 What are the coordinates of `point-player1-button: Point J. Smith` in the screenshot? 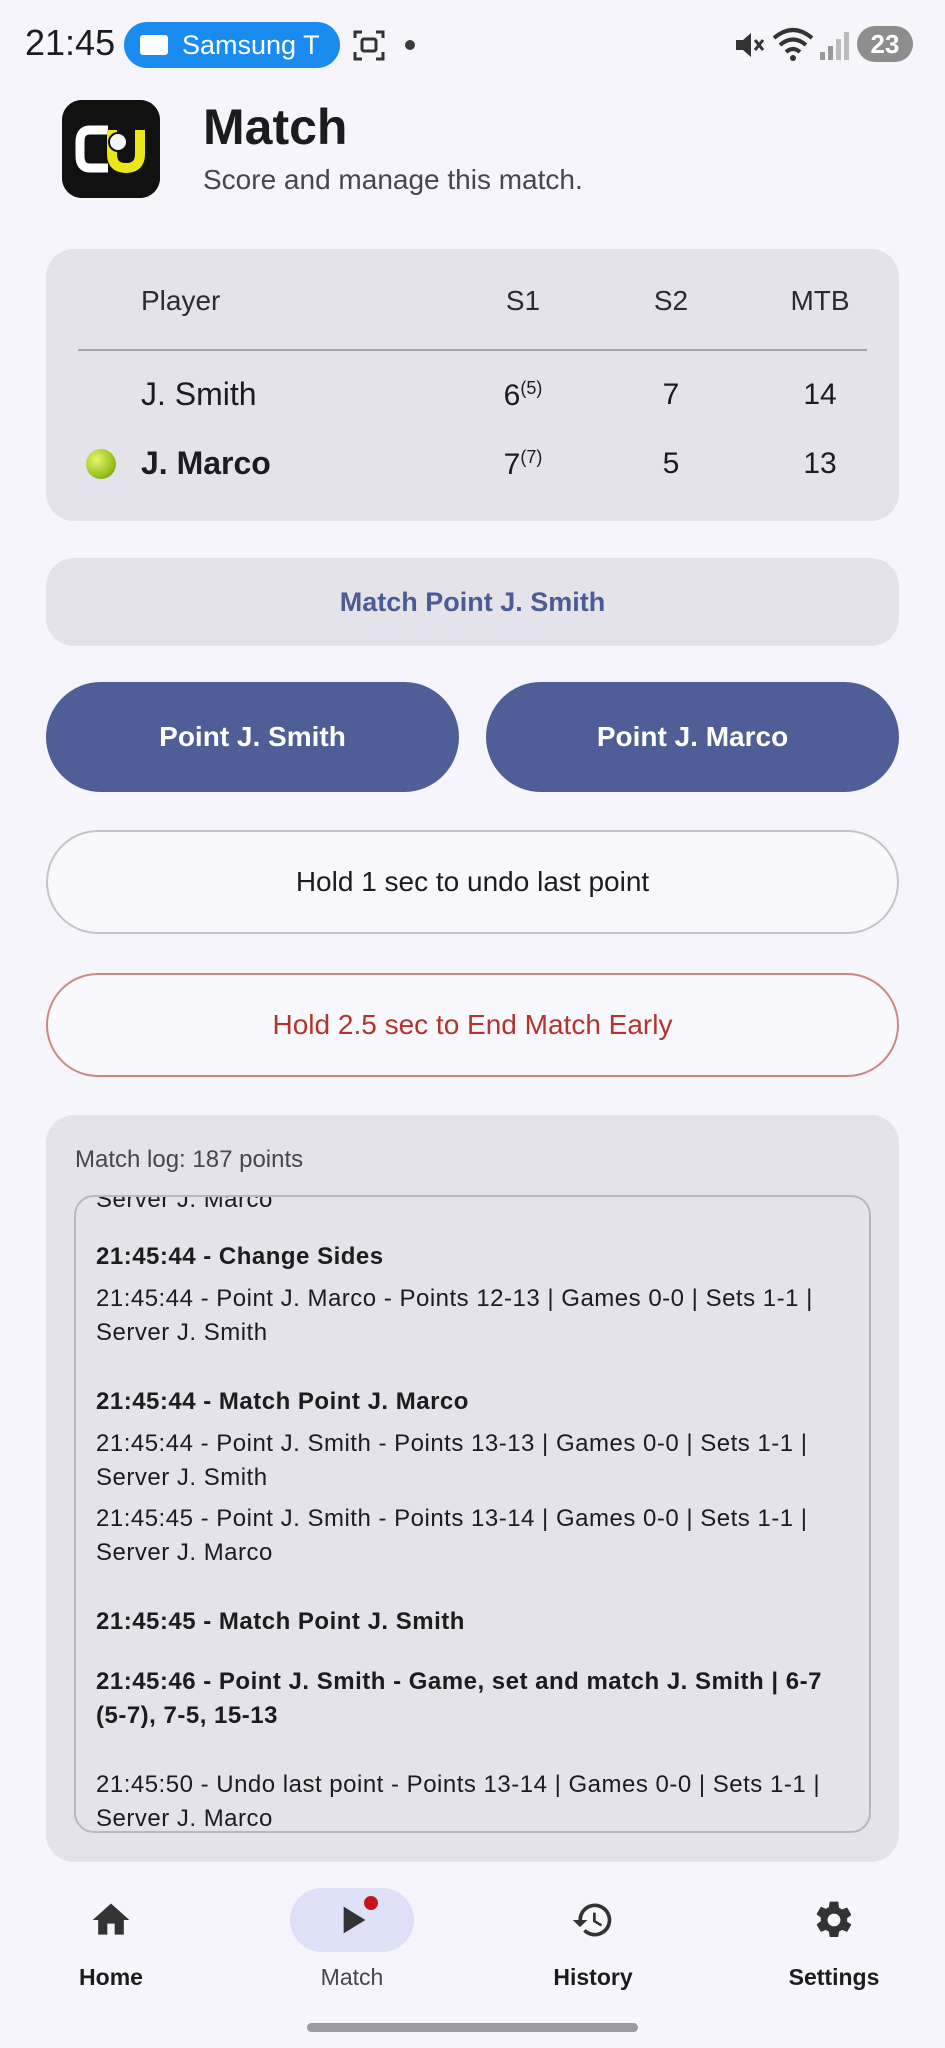 It's located at (252, 737).